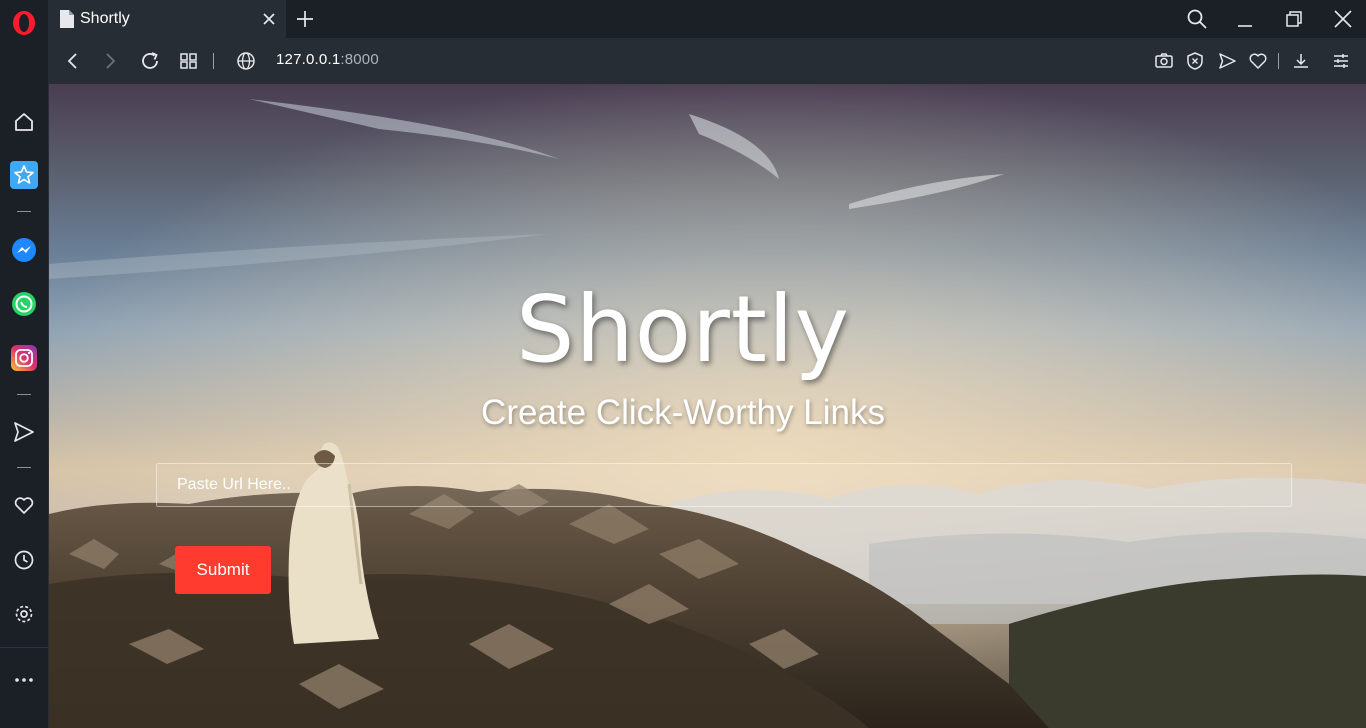  I want to click on url-host: 127.0.0.1, so click(308, 59).